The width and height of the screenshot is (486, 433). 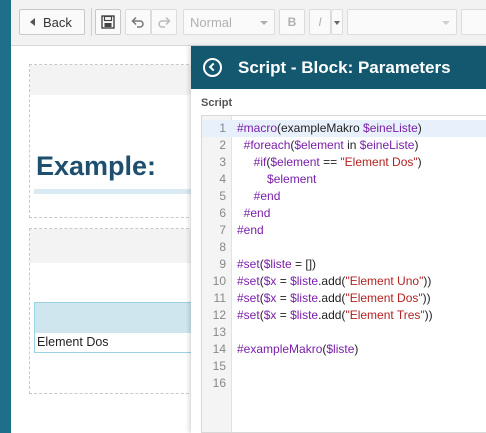 I want to click on code-line: 1 #macro(exampleMakro $eineListe), so click(x=344, y=128).